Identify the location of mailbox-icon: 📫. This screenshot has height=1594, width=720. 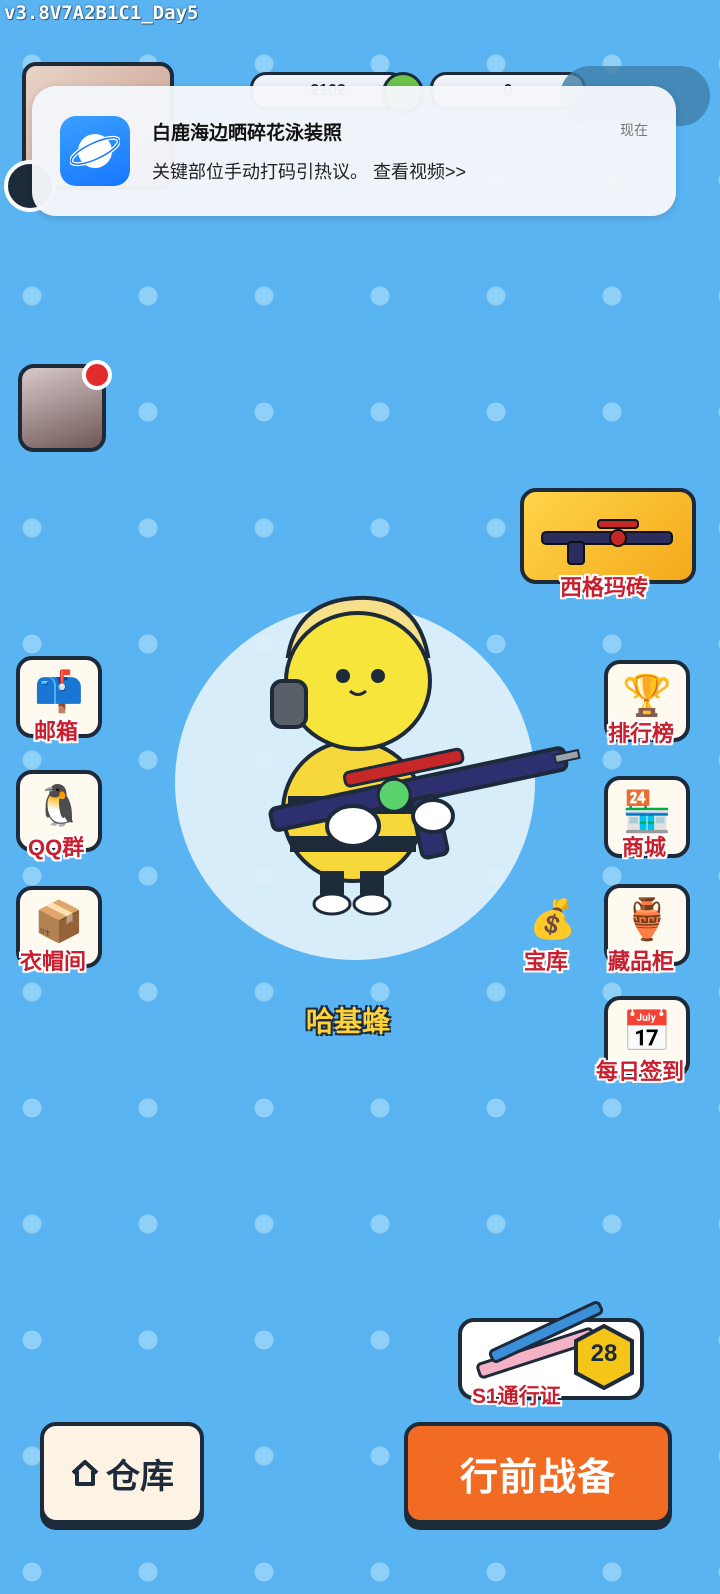
(59, 692).